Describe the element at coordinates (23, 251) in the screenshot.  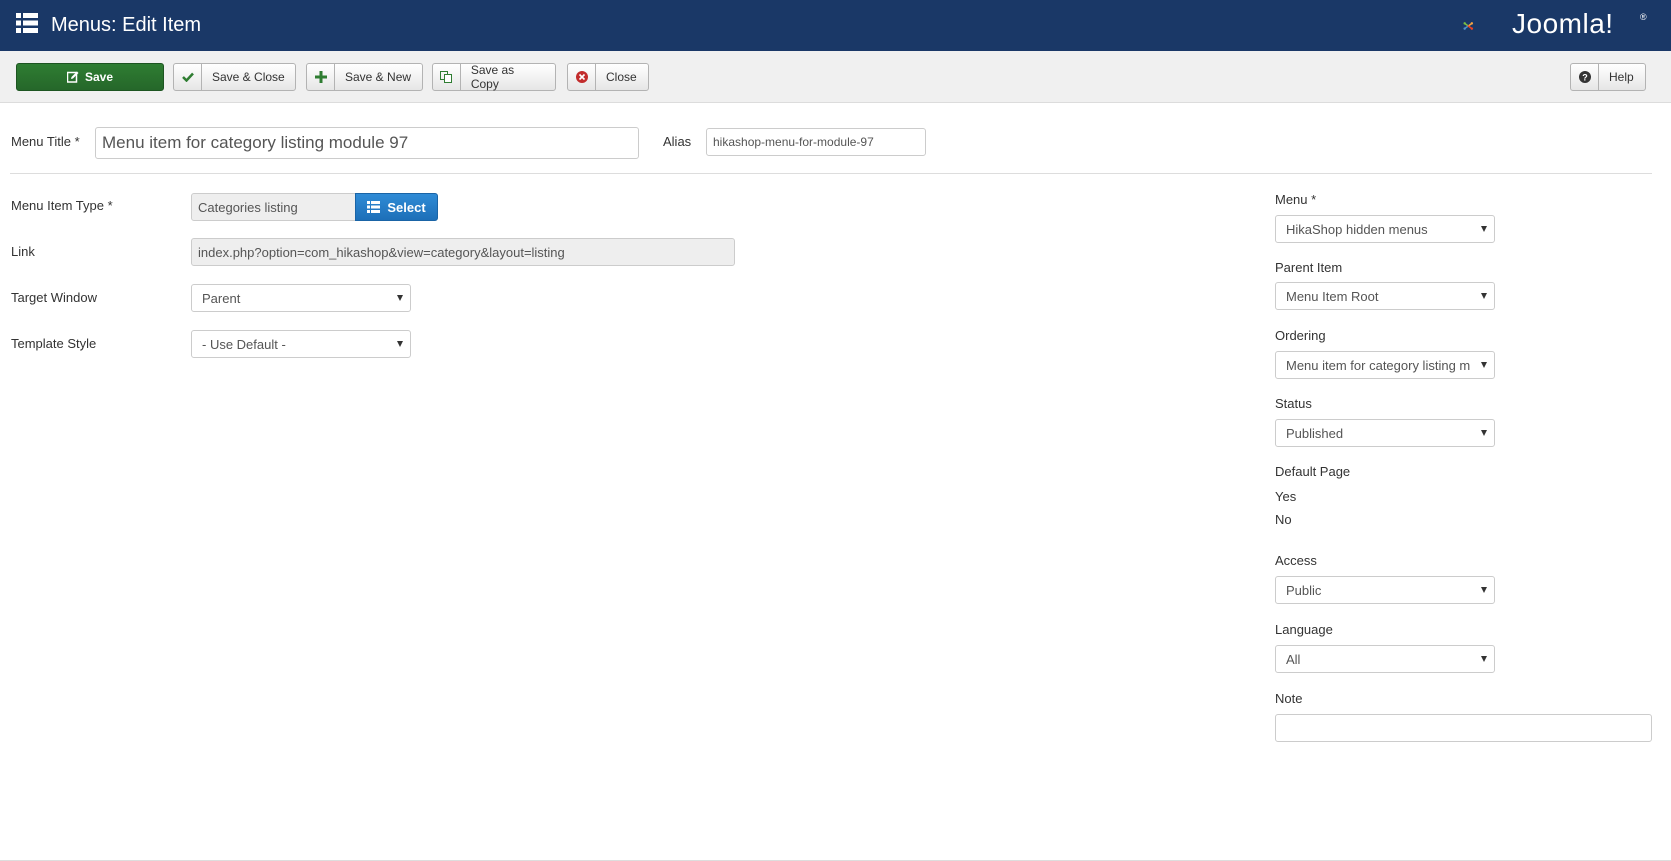
I see `link-label: Link` at that location.